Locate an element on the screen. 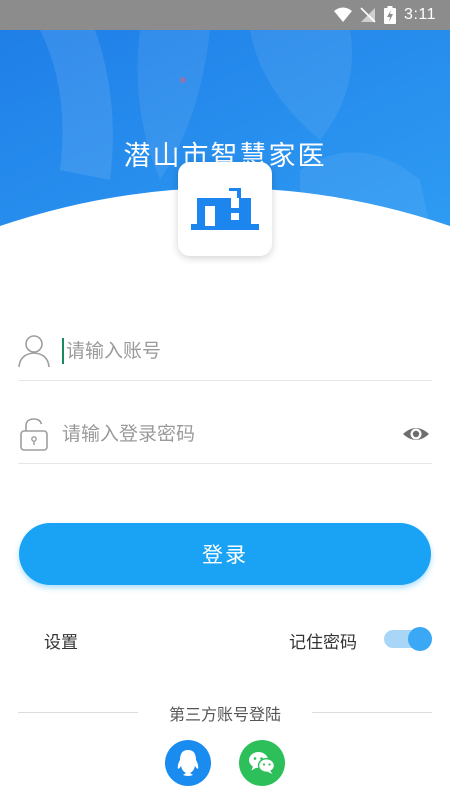 Image resolution: width=450 pixels, height=800 pixels. status-bar: 3:11 is located at coordinates (225, 15).